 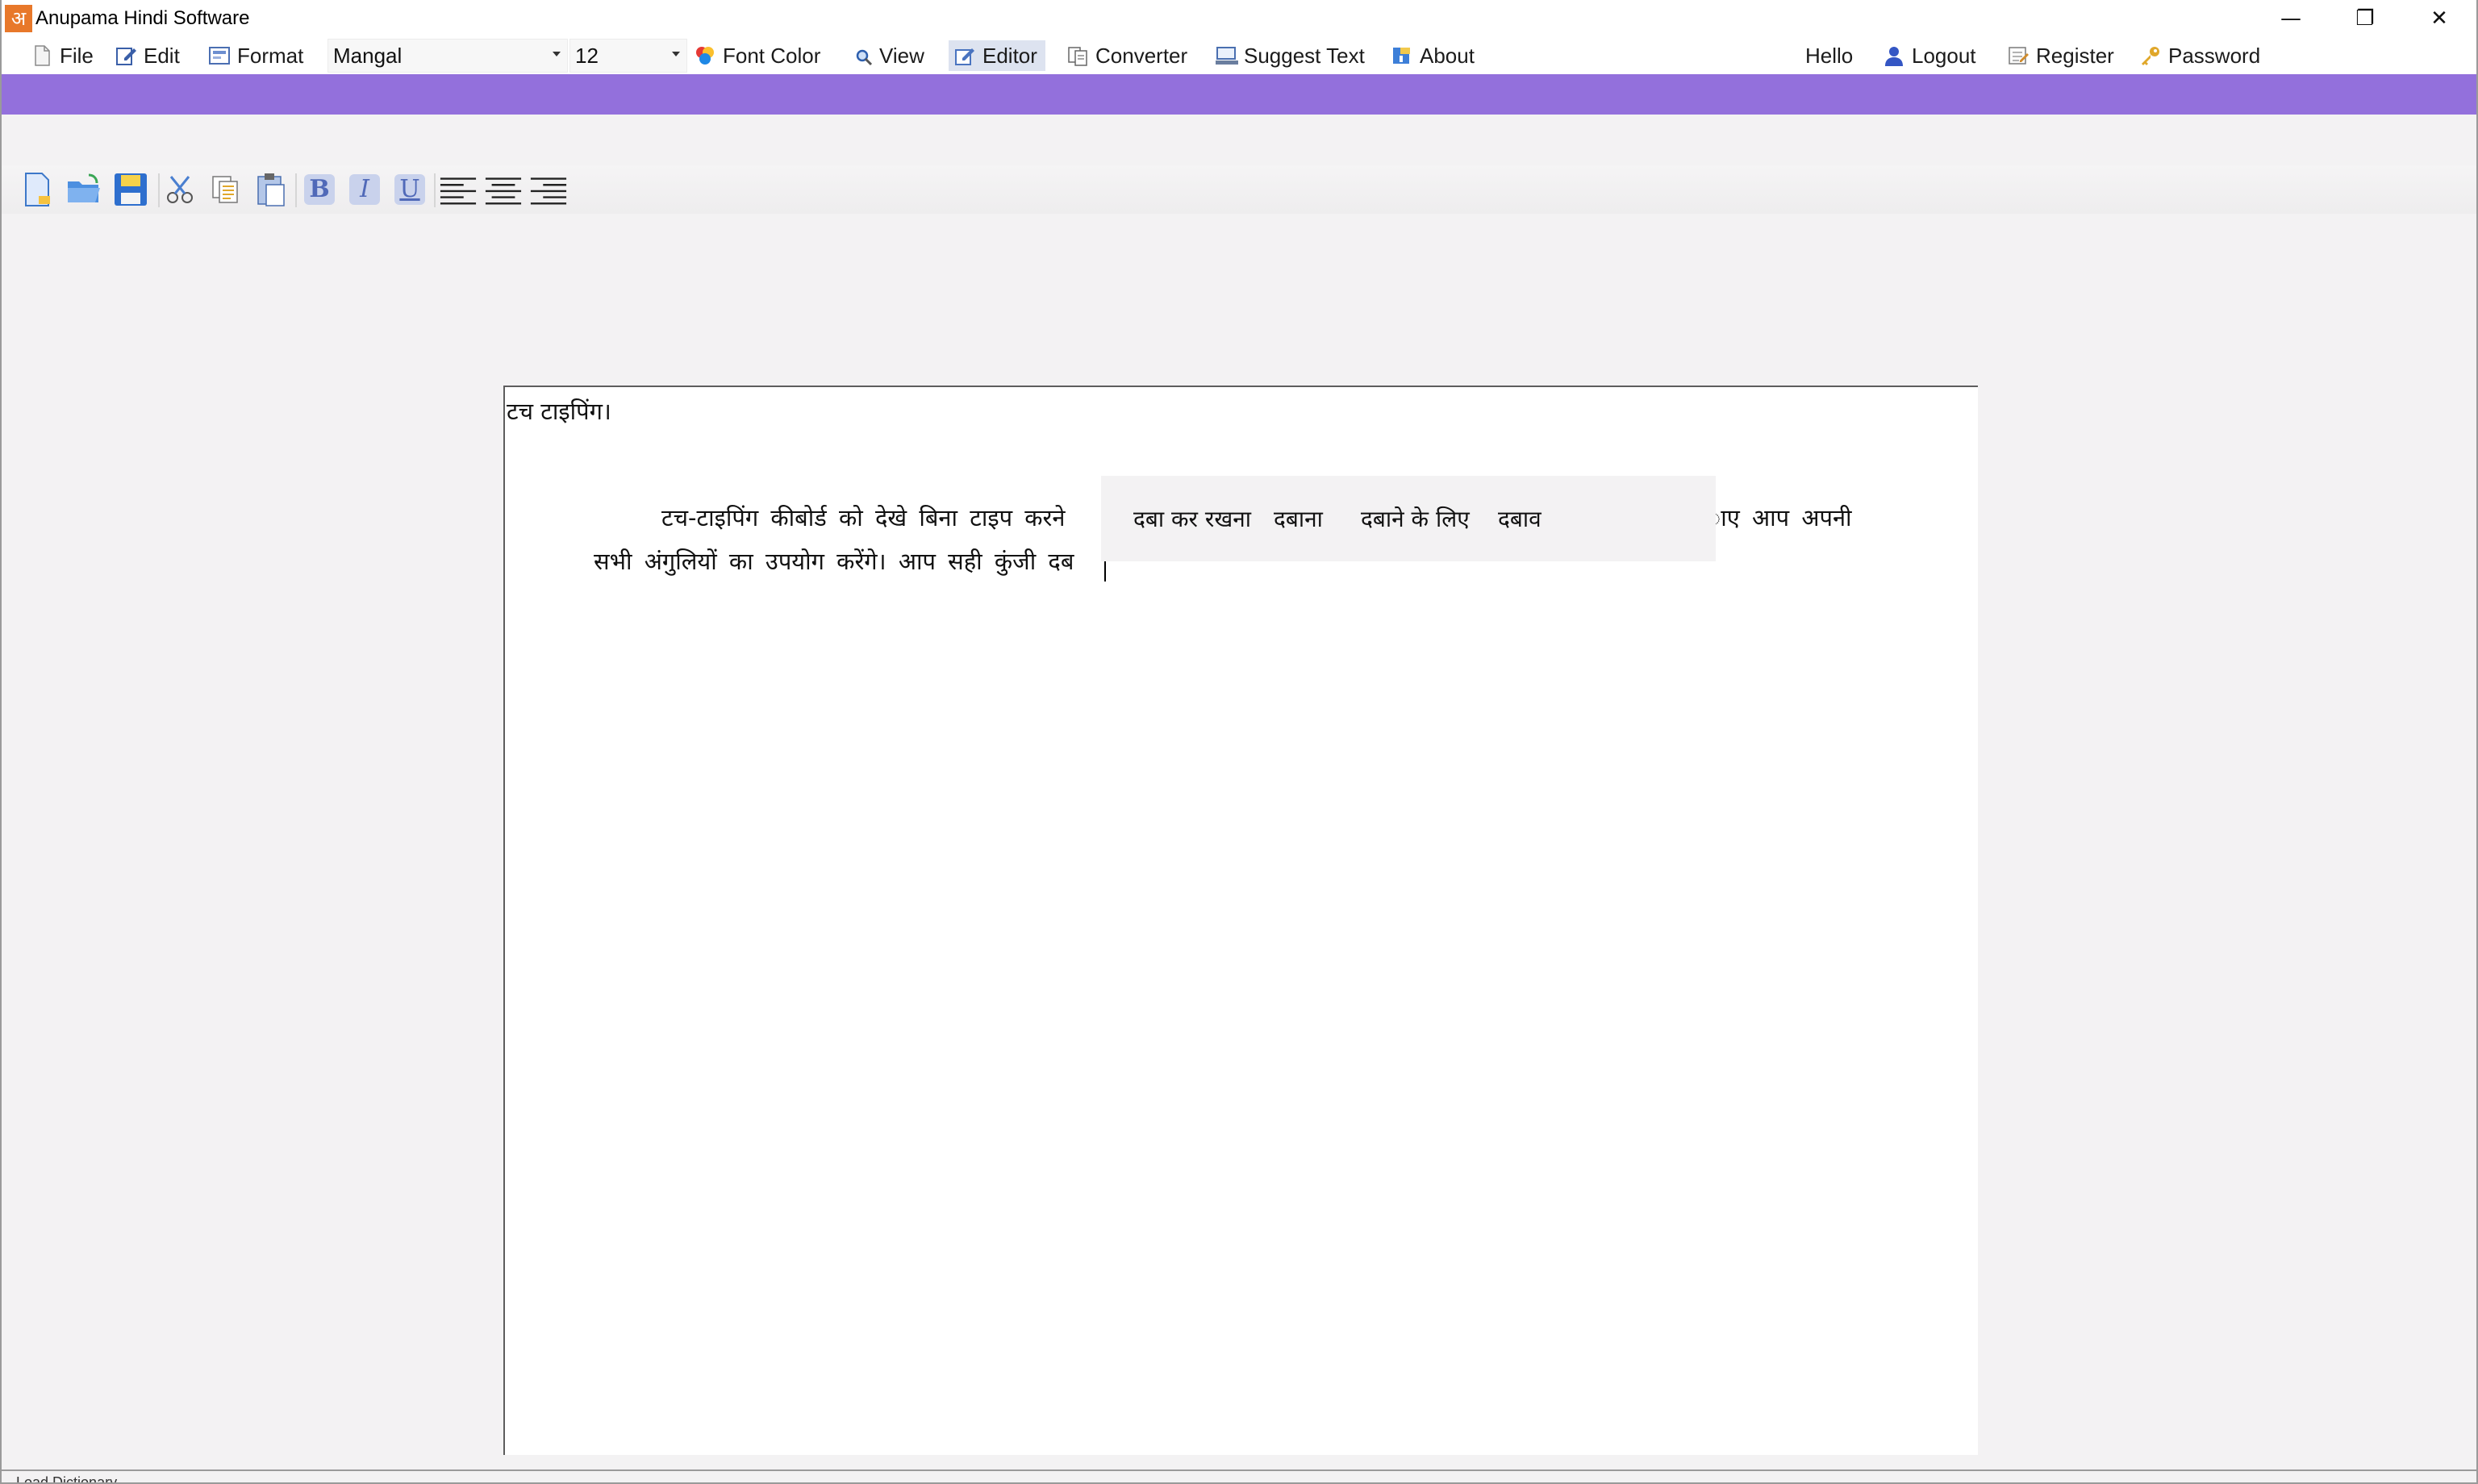 What do you see at coordinates (1519, 518) in the screenshot?
I see `suggestion-item: दबाव` at bounding box center [1519, 518].